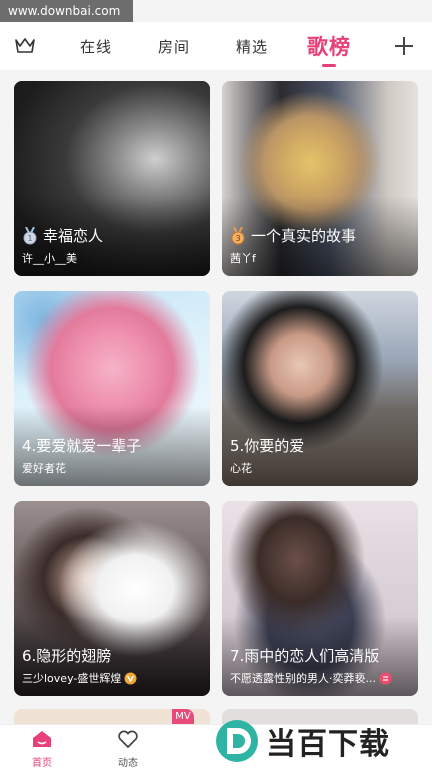 The image size is (432, 768). Describe the element at coordinates (96, 46) in the screenshot. I see `tab-online: 在线` at that location.